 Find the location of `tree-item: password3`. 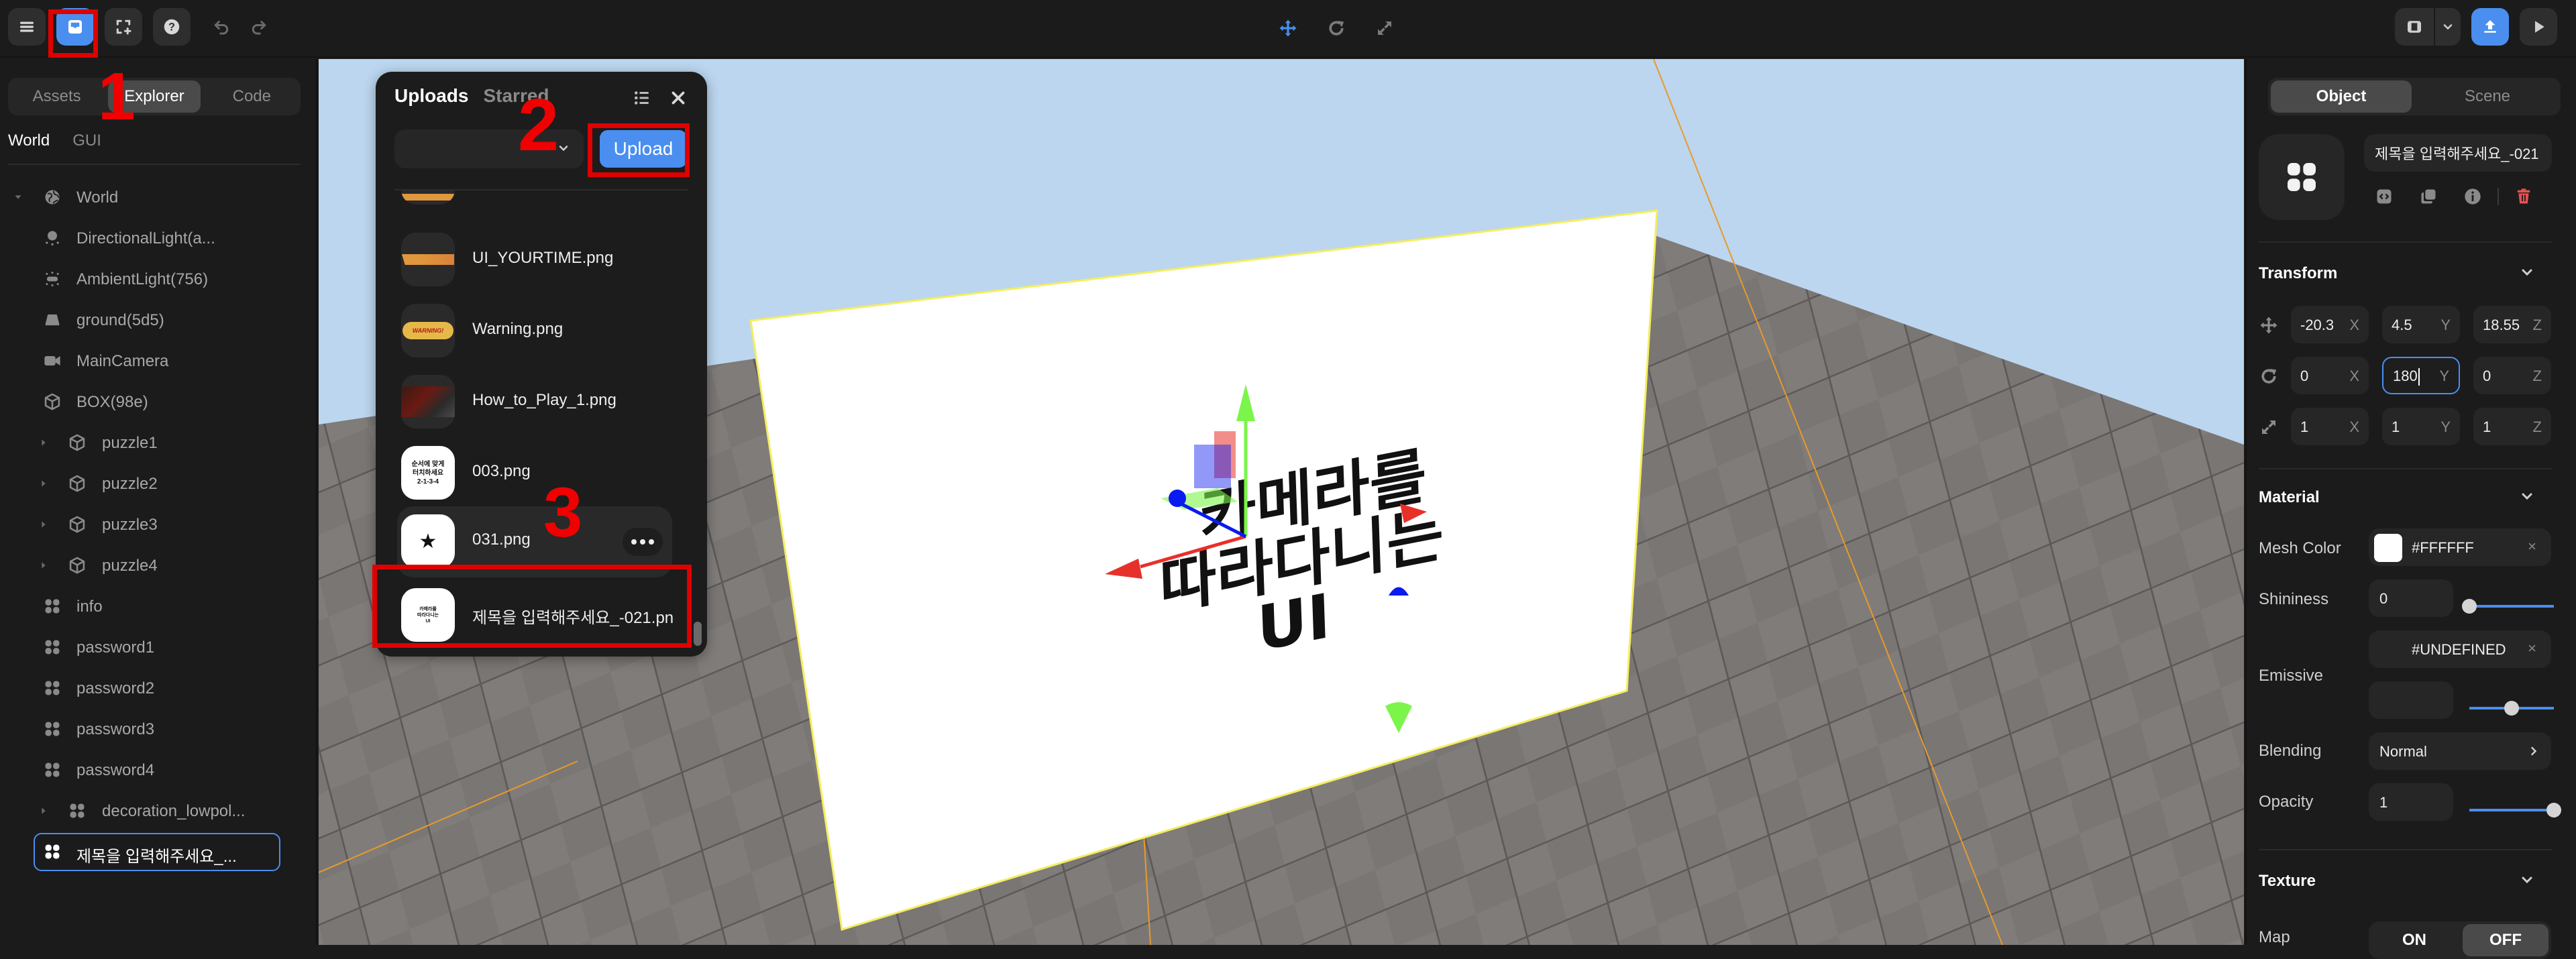

tree-item: password3 is located at coordinates (158, 729).